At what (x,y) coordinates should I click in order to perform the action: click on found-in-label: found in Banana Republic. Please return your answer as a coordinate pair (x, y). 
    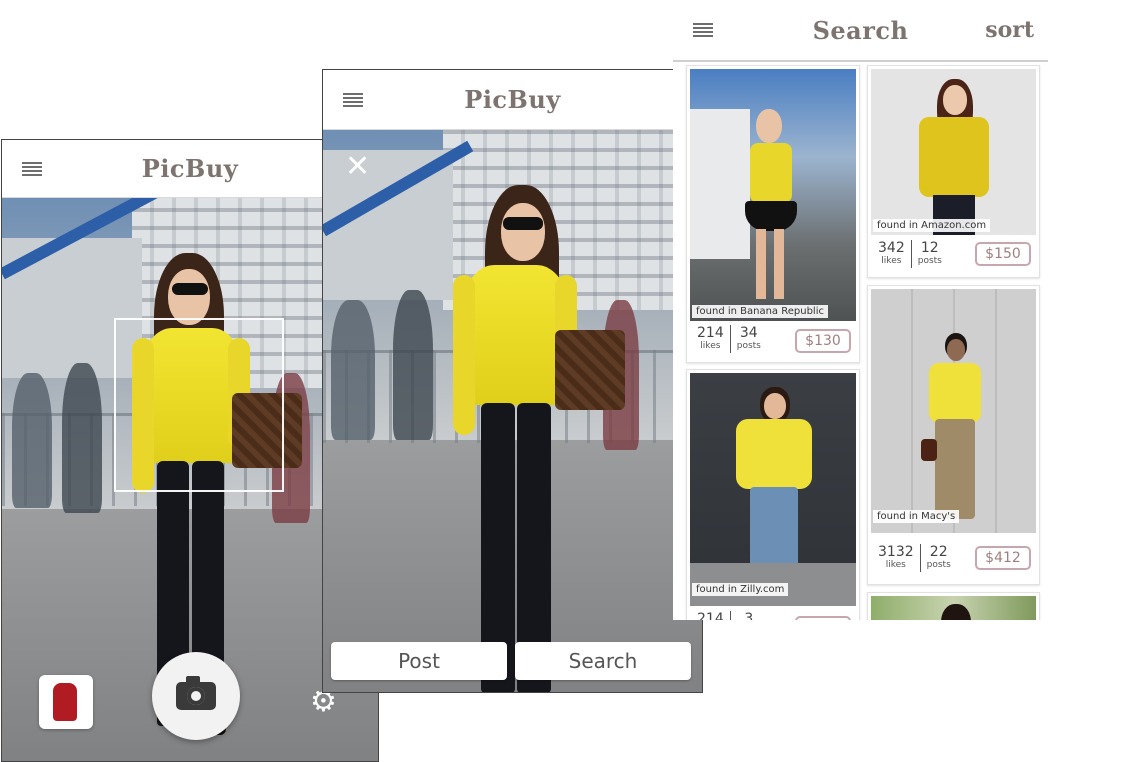
    Looking at the image, I should click on (760, 311).